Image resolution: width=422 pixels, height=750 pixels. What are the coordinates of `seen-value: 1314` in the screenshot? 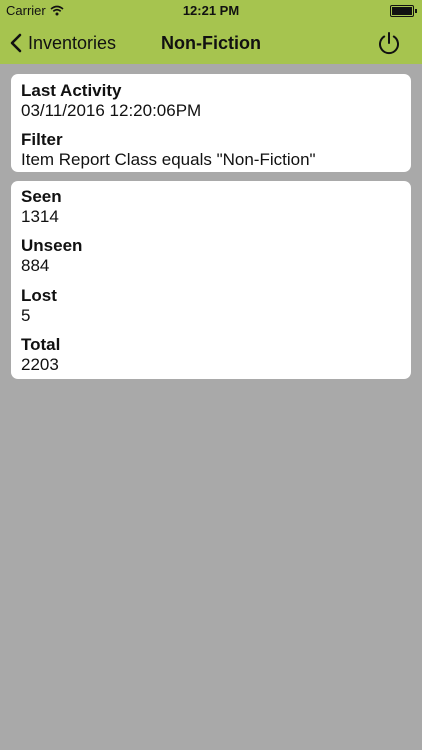 It's located at (40, 216).